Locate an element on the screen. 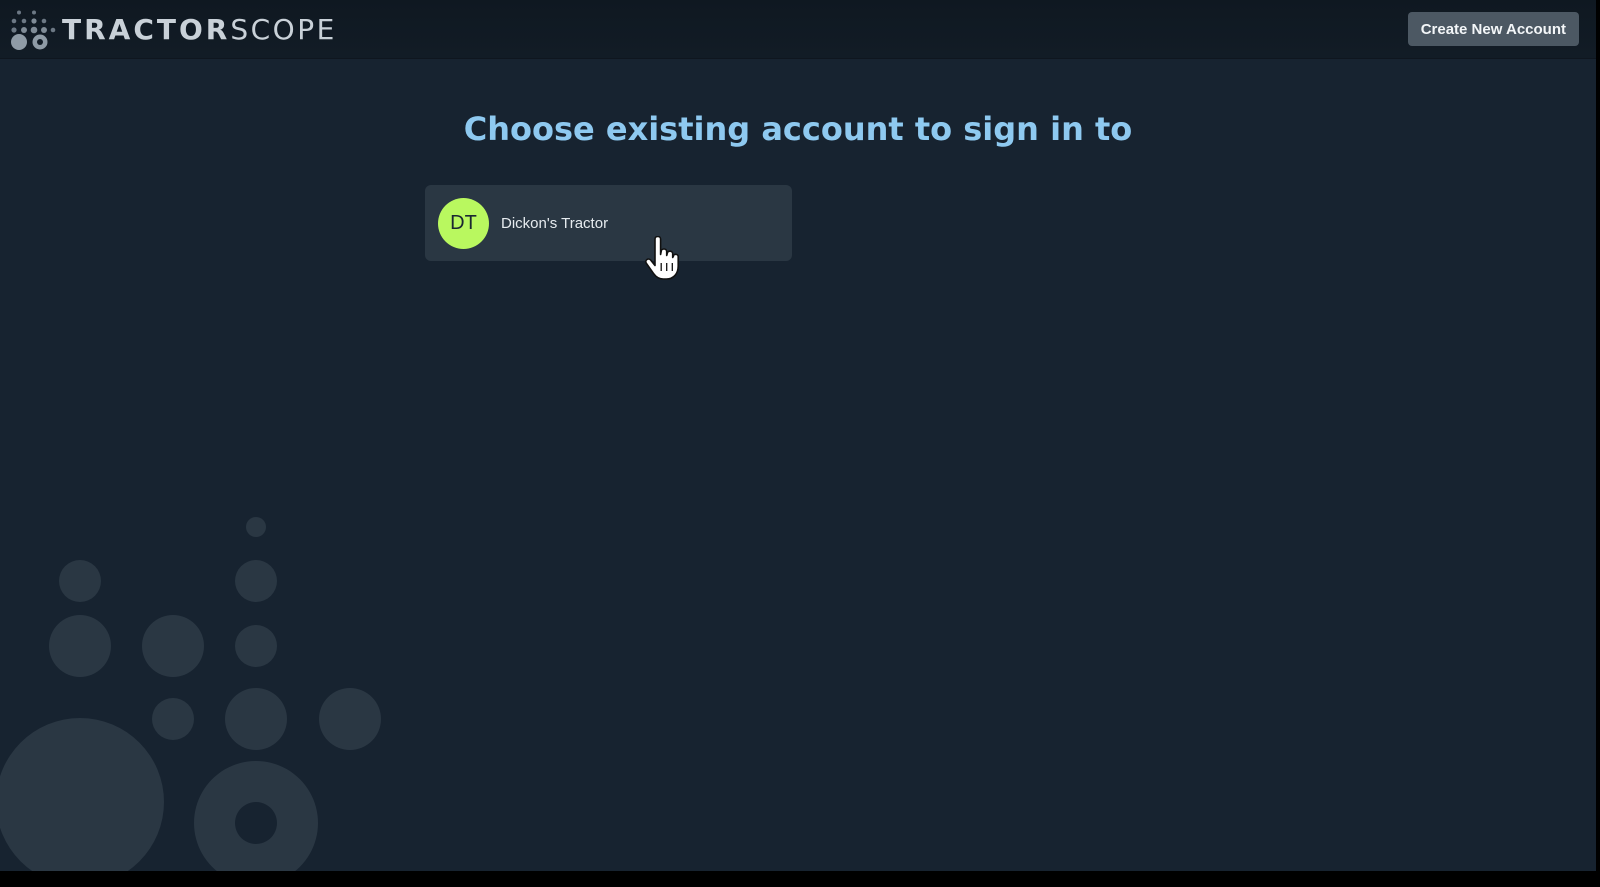 Image resolution: width=1600 pixels, height=887 pixels. dots-cluster-icon is located at coordinates (33, 30).